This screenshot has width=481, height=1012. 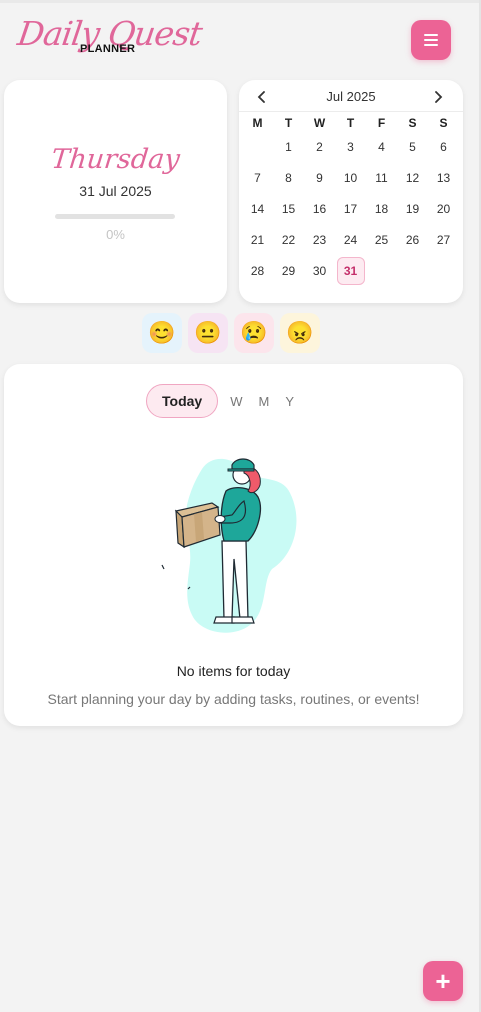 I want to click on empty-state-illustration, so click(x=229, y=545).